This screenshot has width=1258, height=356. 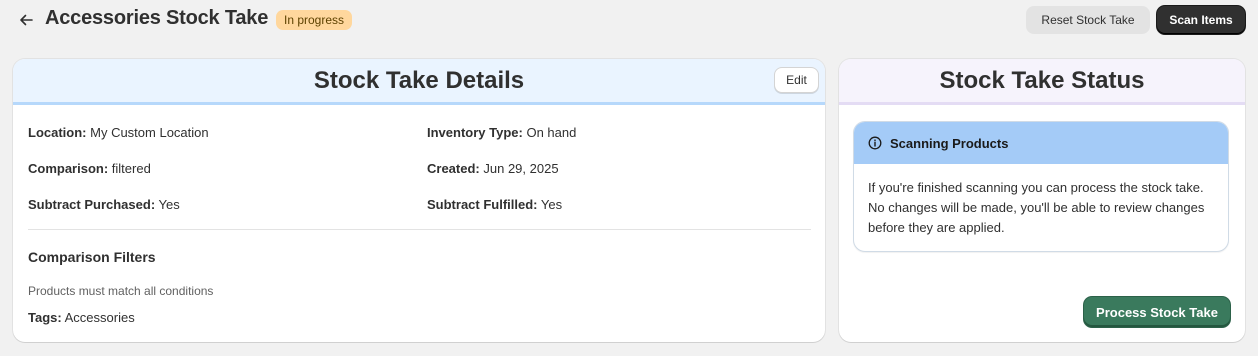 What do you see at coordinates (796, 80) in the screenshot?
I see `edit-button: Edit` at bounding box center [796, 80].